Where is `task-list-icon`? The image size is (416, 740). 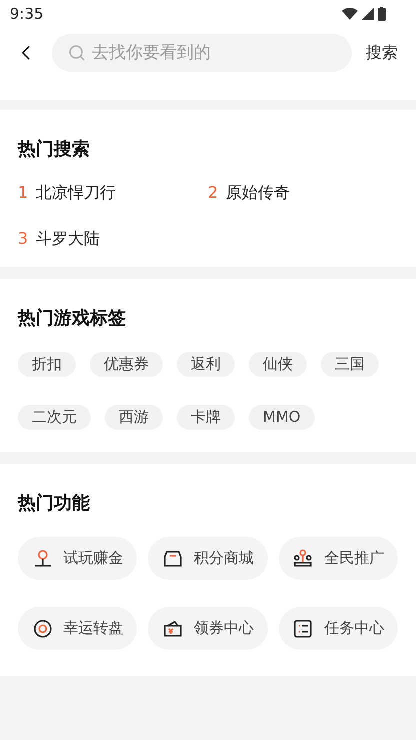
task-list-icon is located at coordinates (303, 629).